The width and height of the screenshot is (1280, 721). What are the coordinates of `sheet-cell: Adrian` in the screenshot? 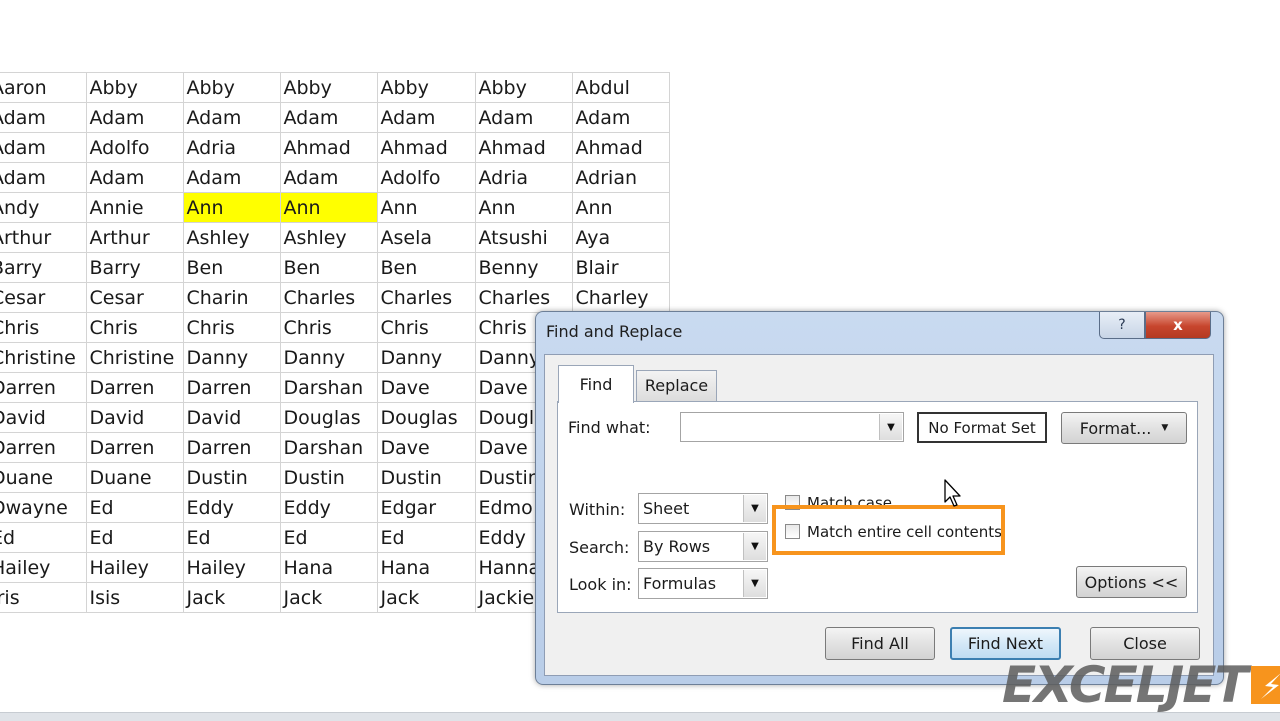 It's located at (620, 178).